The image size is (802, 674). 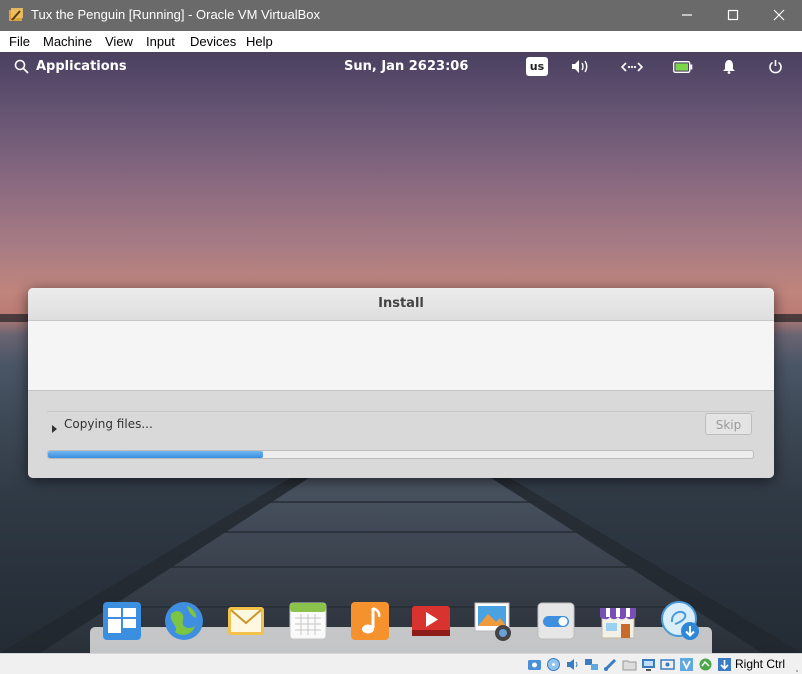 What do you see at coordinates (431, 621) in the screenshot?
I see `videos-icon` at bounding box center [431, 621].